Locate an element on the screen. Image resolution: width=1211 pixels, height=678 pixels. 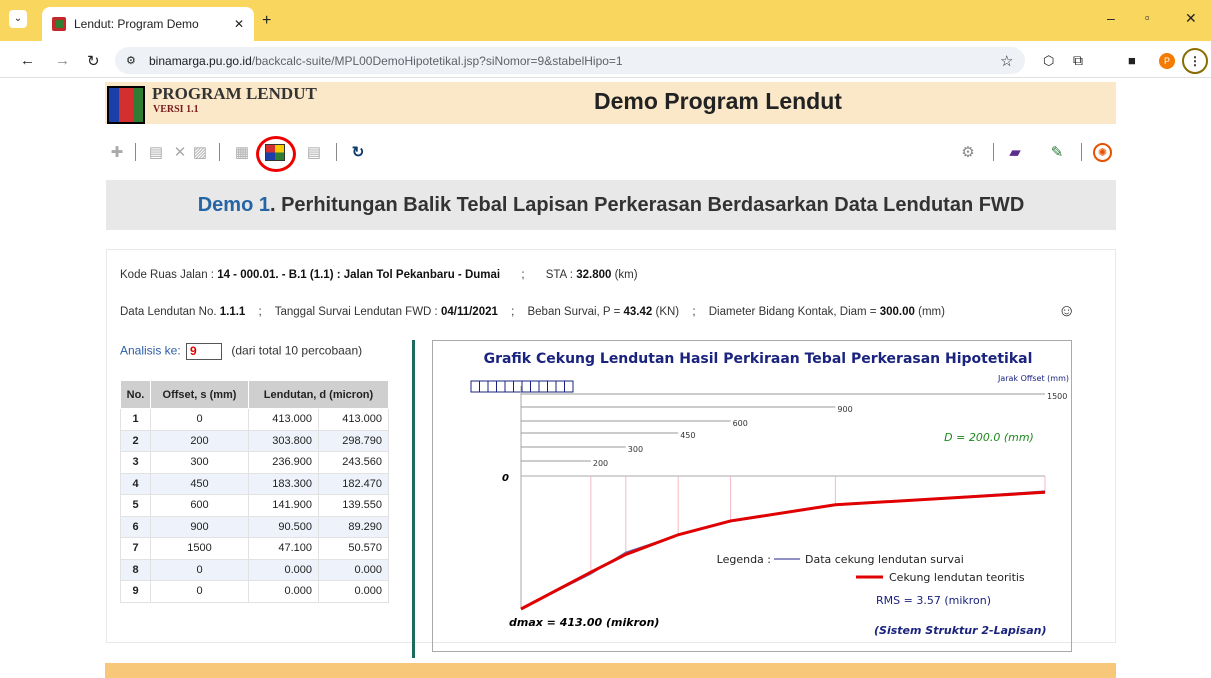
browser-tab: Lendut: Program Demo ✕ is located at coordinates (148, 24).